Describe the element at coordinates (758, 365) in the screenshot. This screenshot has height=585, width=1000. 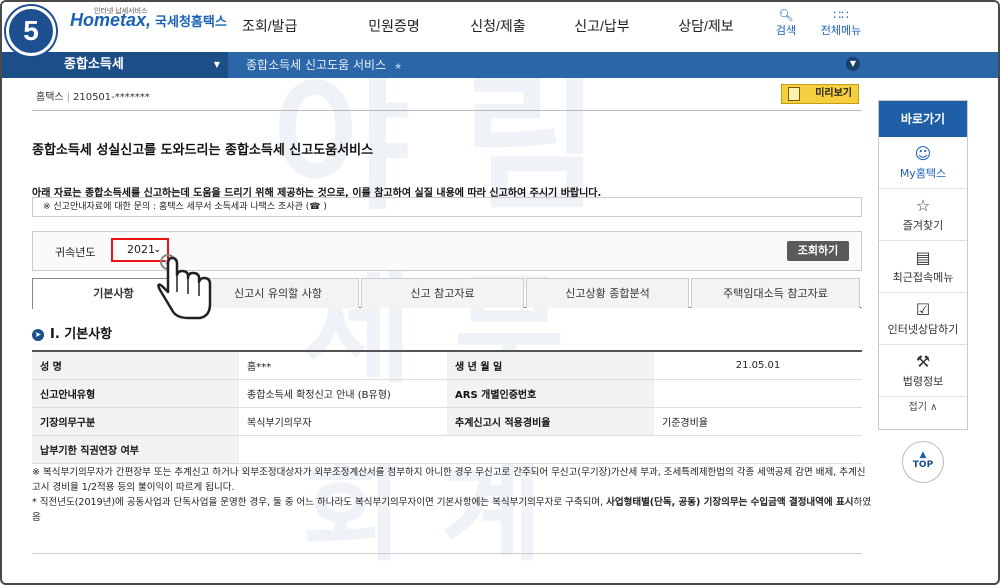
I see `table-cell: 21.05.01` at that location.